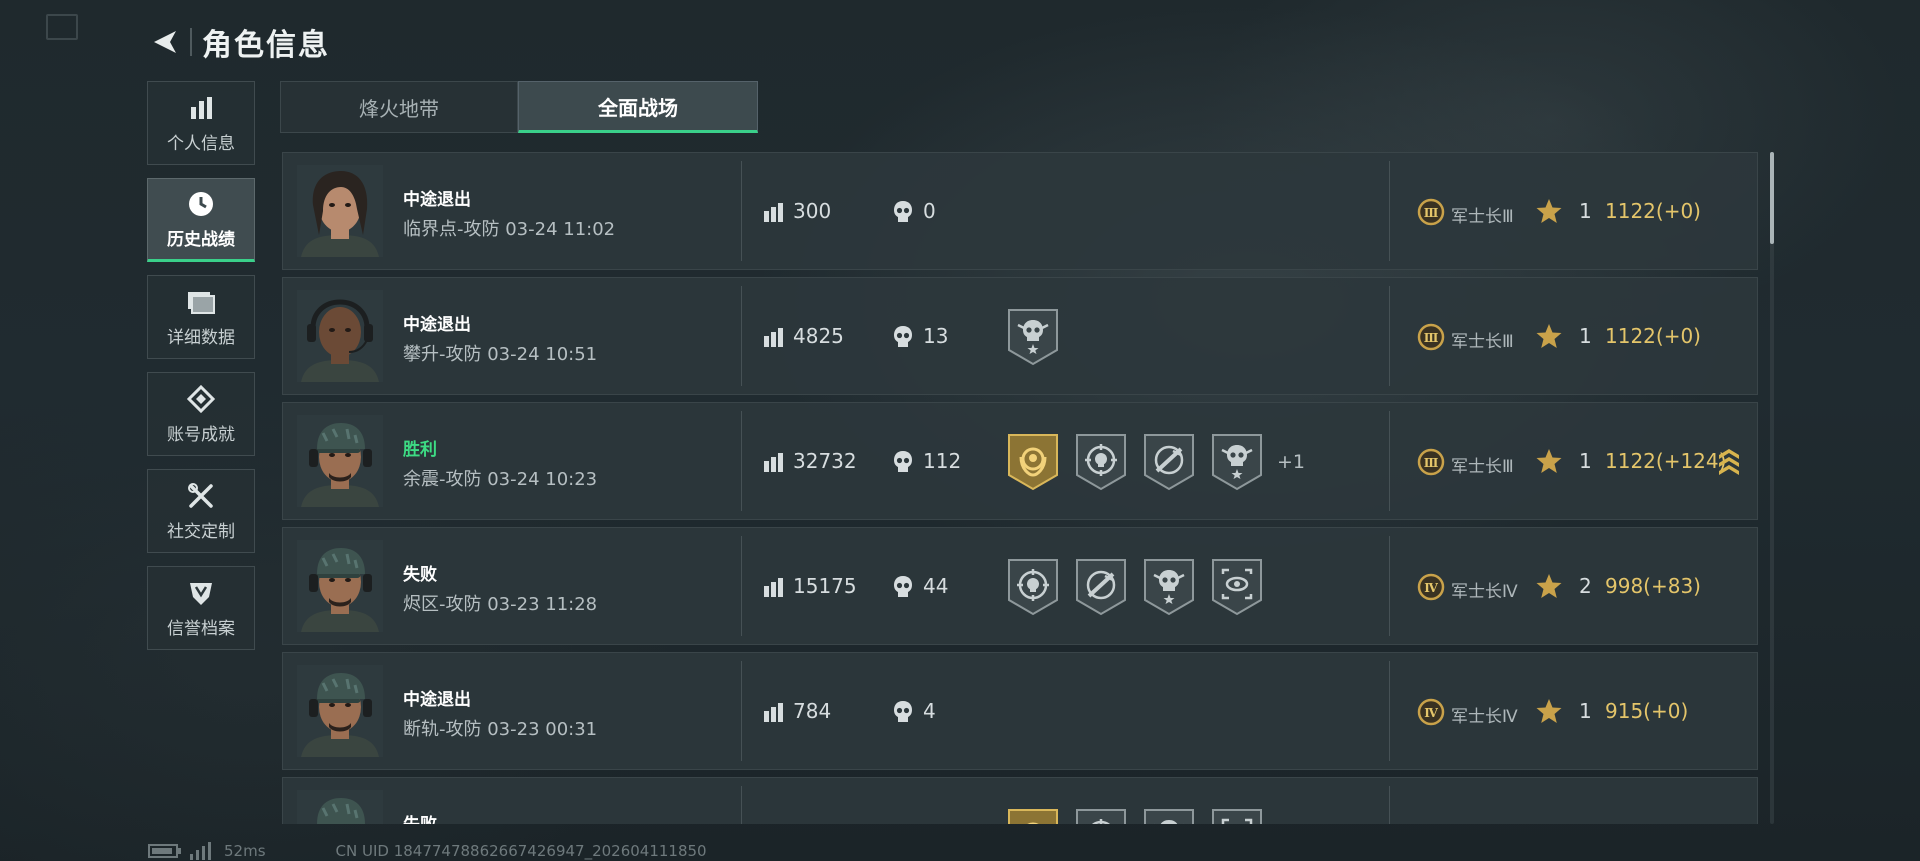  What do you see at coordinates (201, 123) in the screenshot?
I see `sidebar-item-personal-info: 个人信息` at bounding box center [201, 123].